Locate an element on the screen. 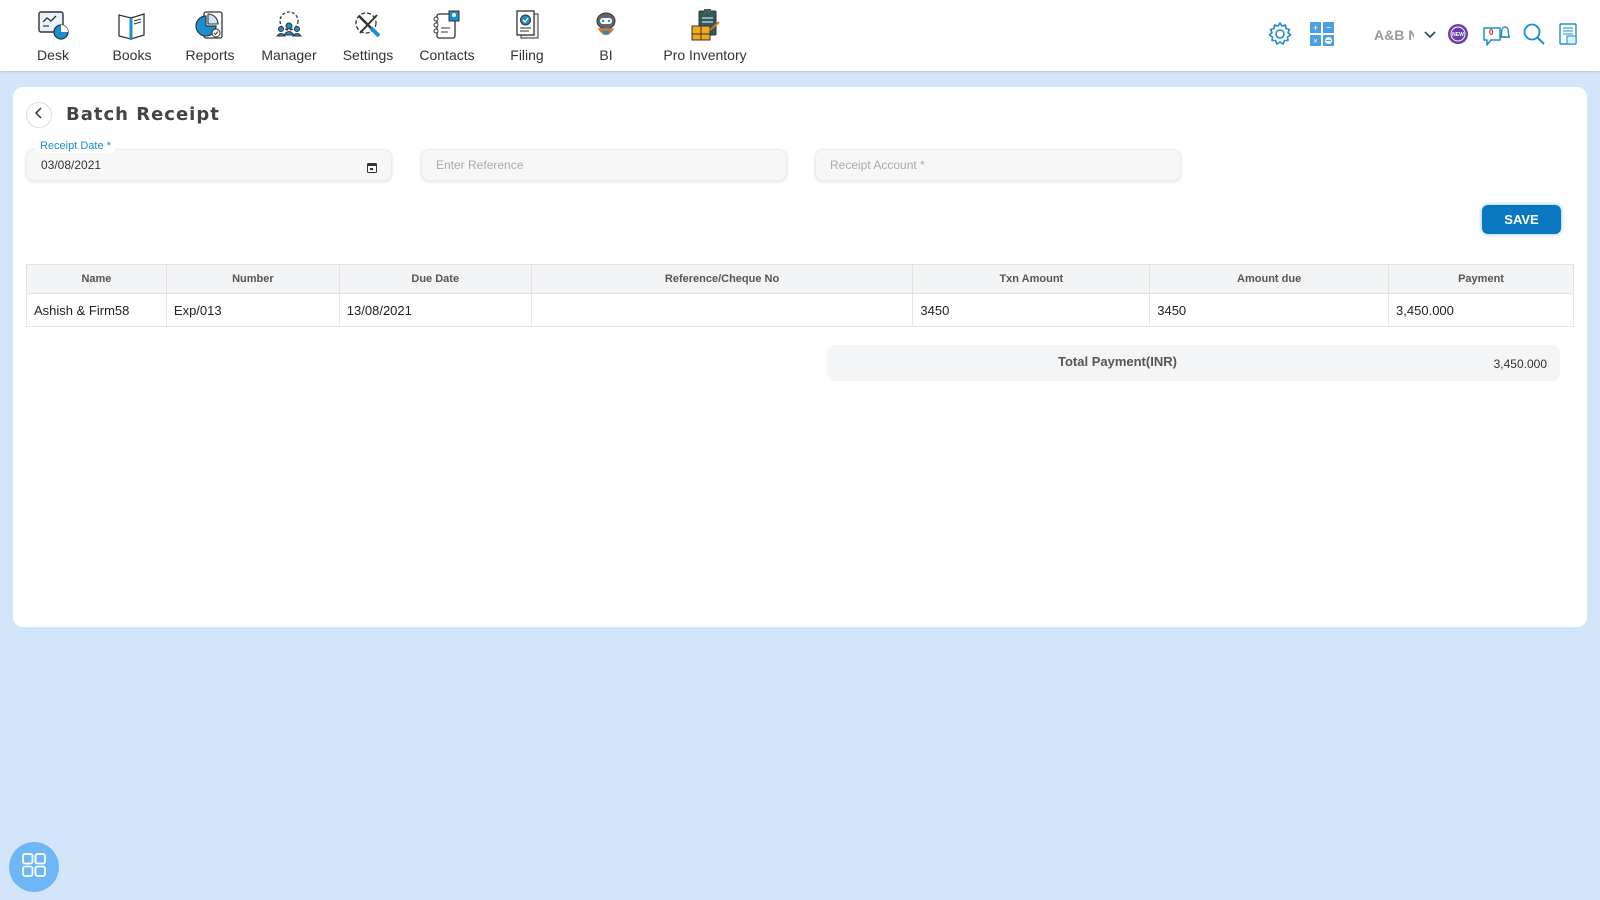 This screenshot has height=900, width=1600. chevron-left-icon is located at coordinates (39, 115).